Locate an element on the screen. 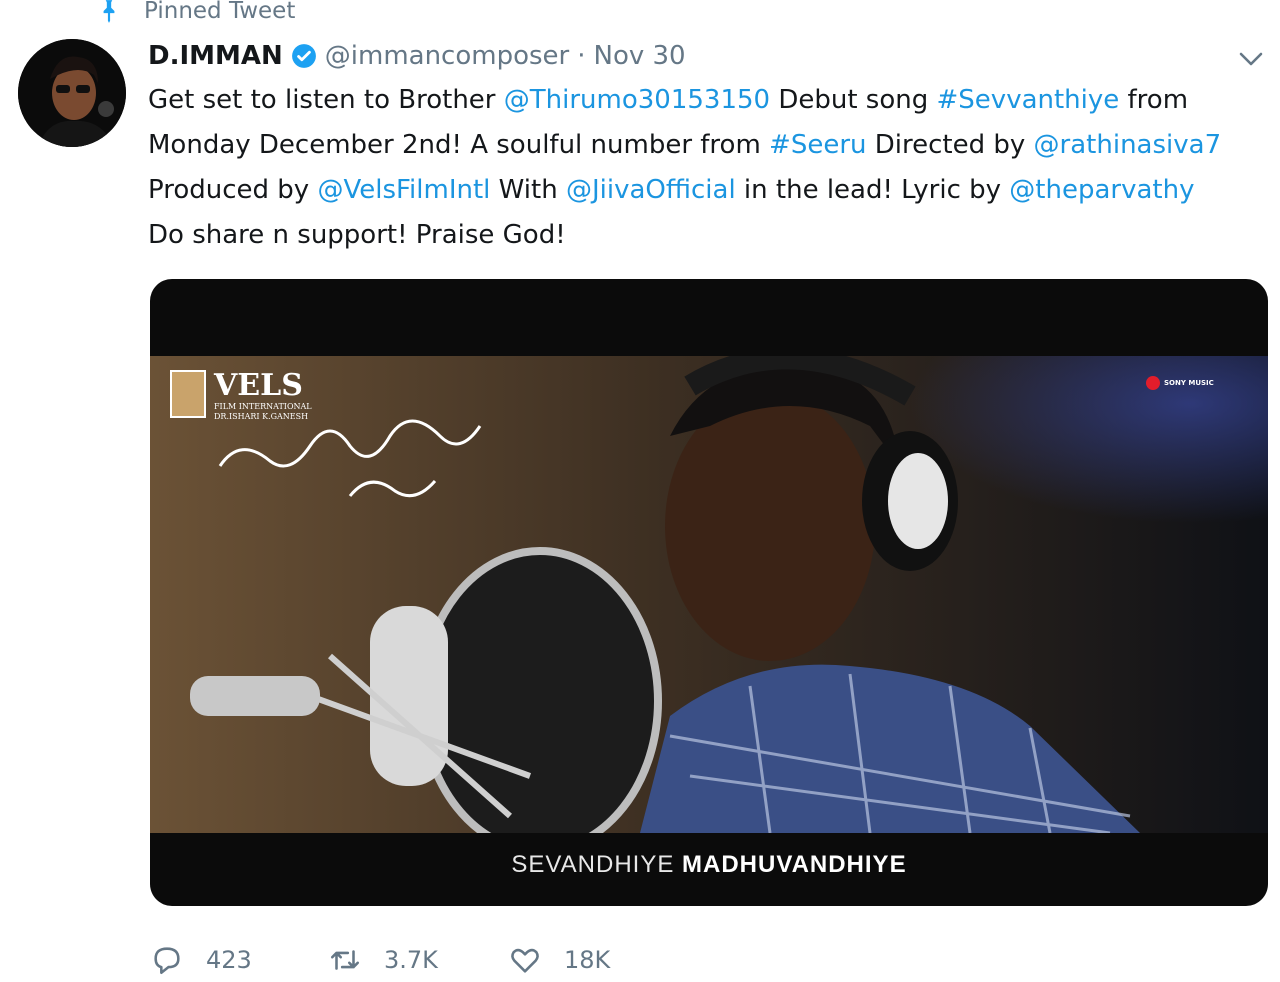  text-segment: With is located at coordinates (528, 190).